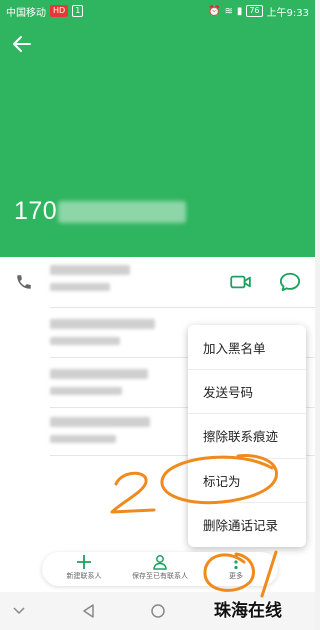  What do you see at coordinates (247, 347) in the screenshot?
I see `menu-item-blacklist: 加入黑名单` at bounding box center [247, 347].